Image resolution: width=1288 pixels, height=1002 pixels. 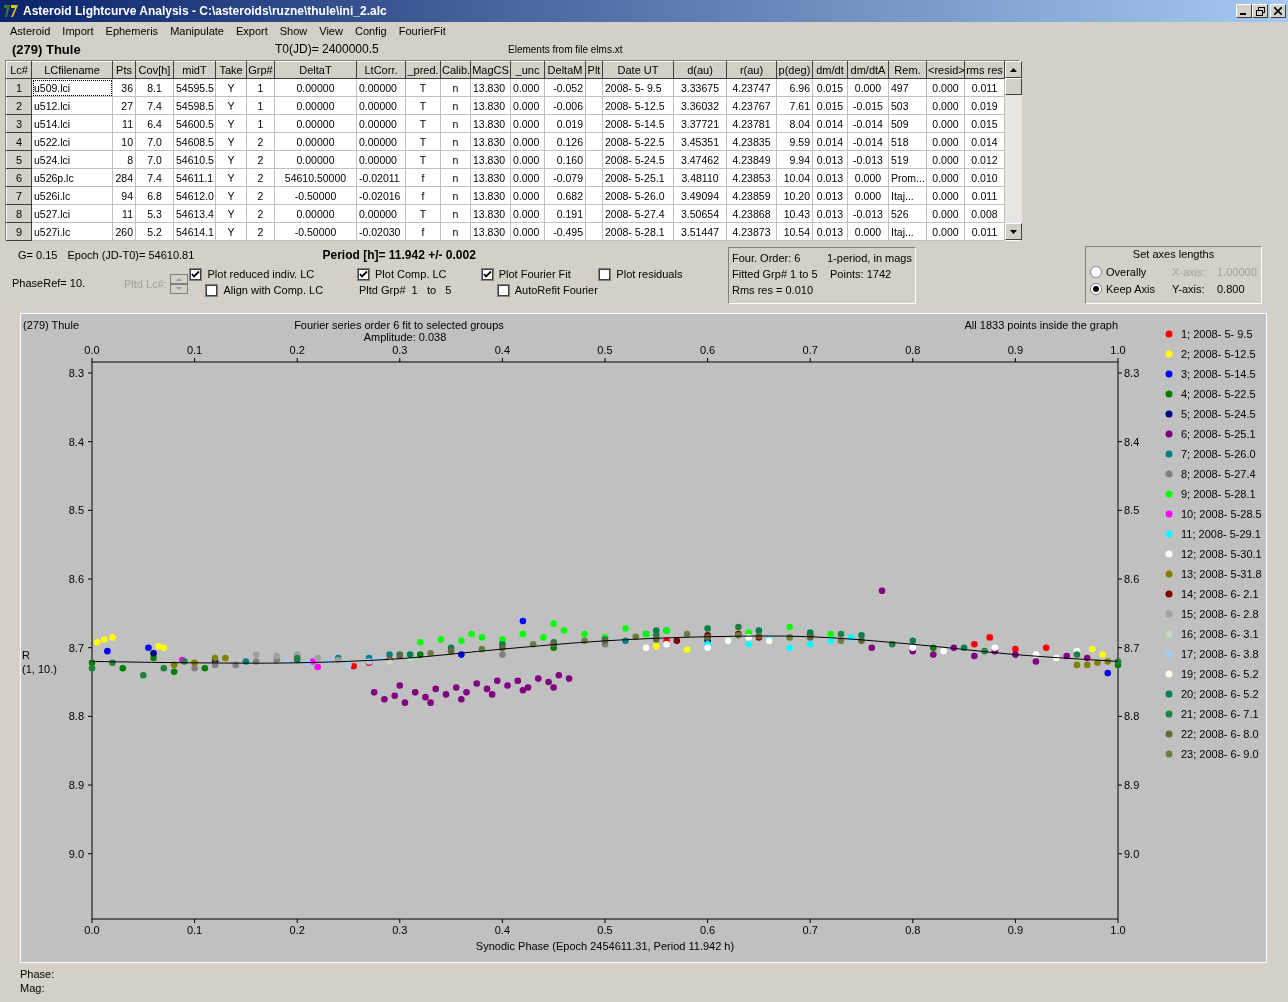 I want to click on table-cell: -0.50000, so click(x=315, y=231).